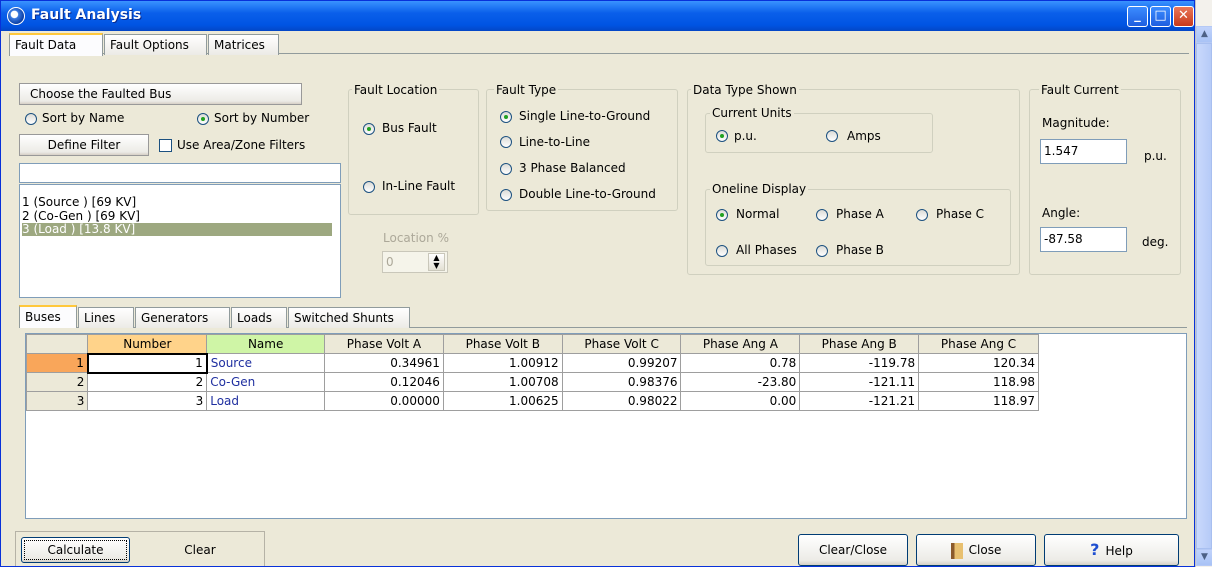  What do you see at coordinates (621, 363) in the screenshot?
I see `cell-volt-c: 0.99207` at bounding box center [621, 363].